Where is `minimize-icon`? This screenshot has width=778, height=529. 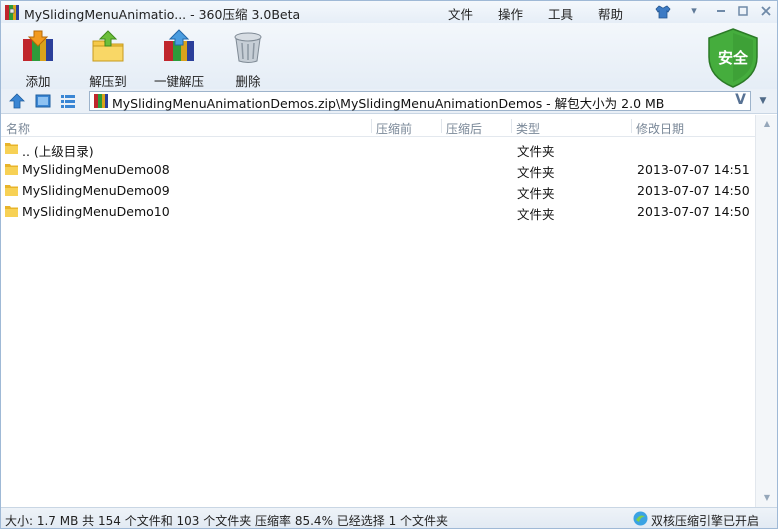 minimize-icon is located at coordinates (721, 11).